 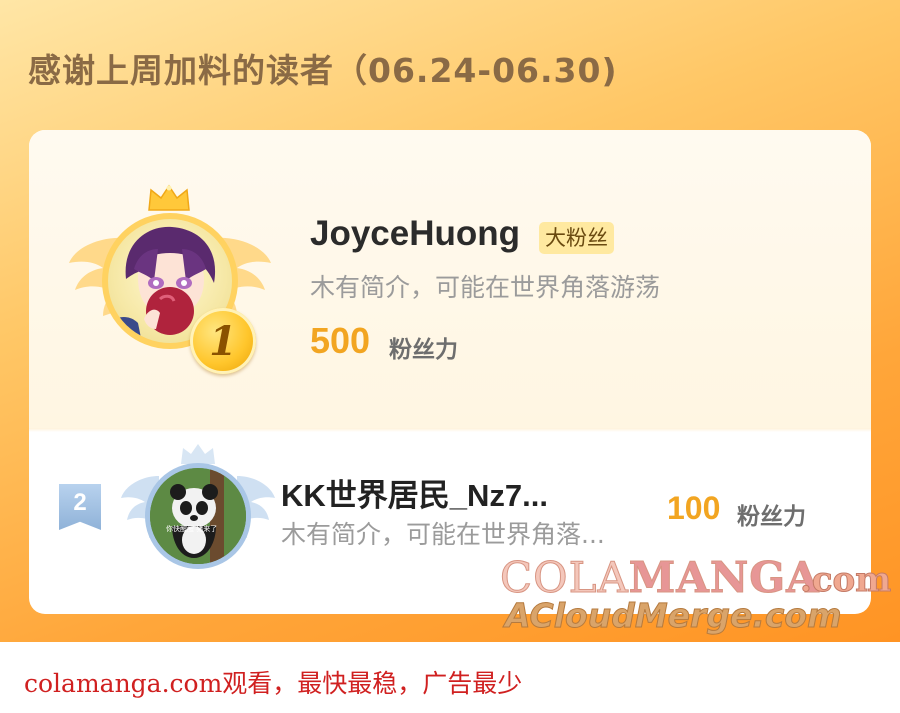 What do you see at coordinates (273, 682) in the screenshot?
I see `footer-ad-text: colamanga.com观看，最快最稳，广告最少` at bounding box center [273, 682].